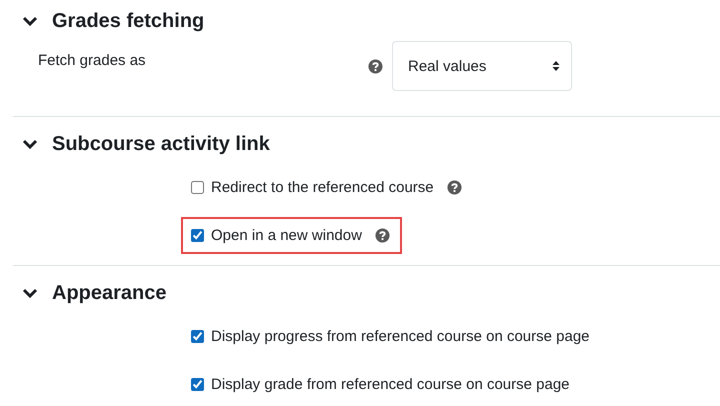 This screenshot has height=406, width=720. Describe the element at coordinates (109, 293) in the screenshot. I see `section-title: Appearance` at that location.